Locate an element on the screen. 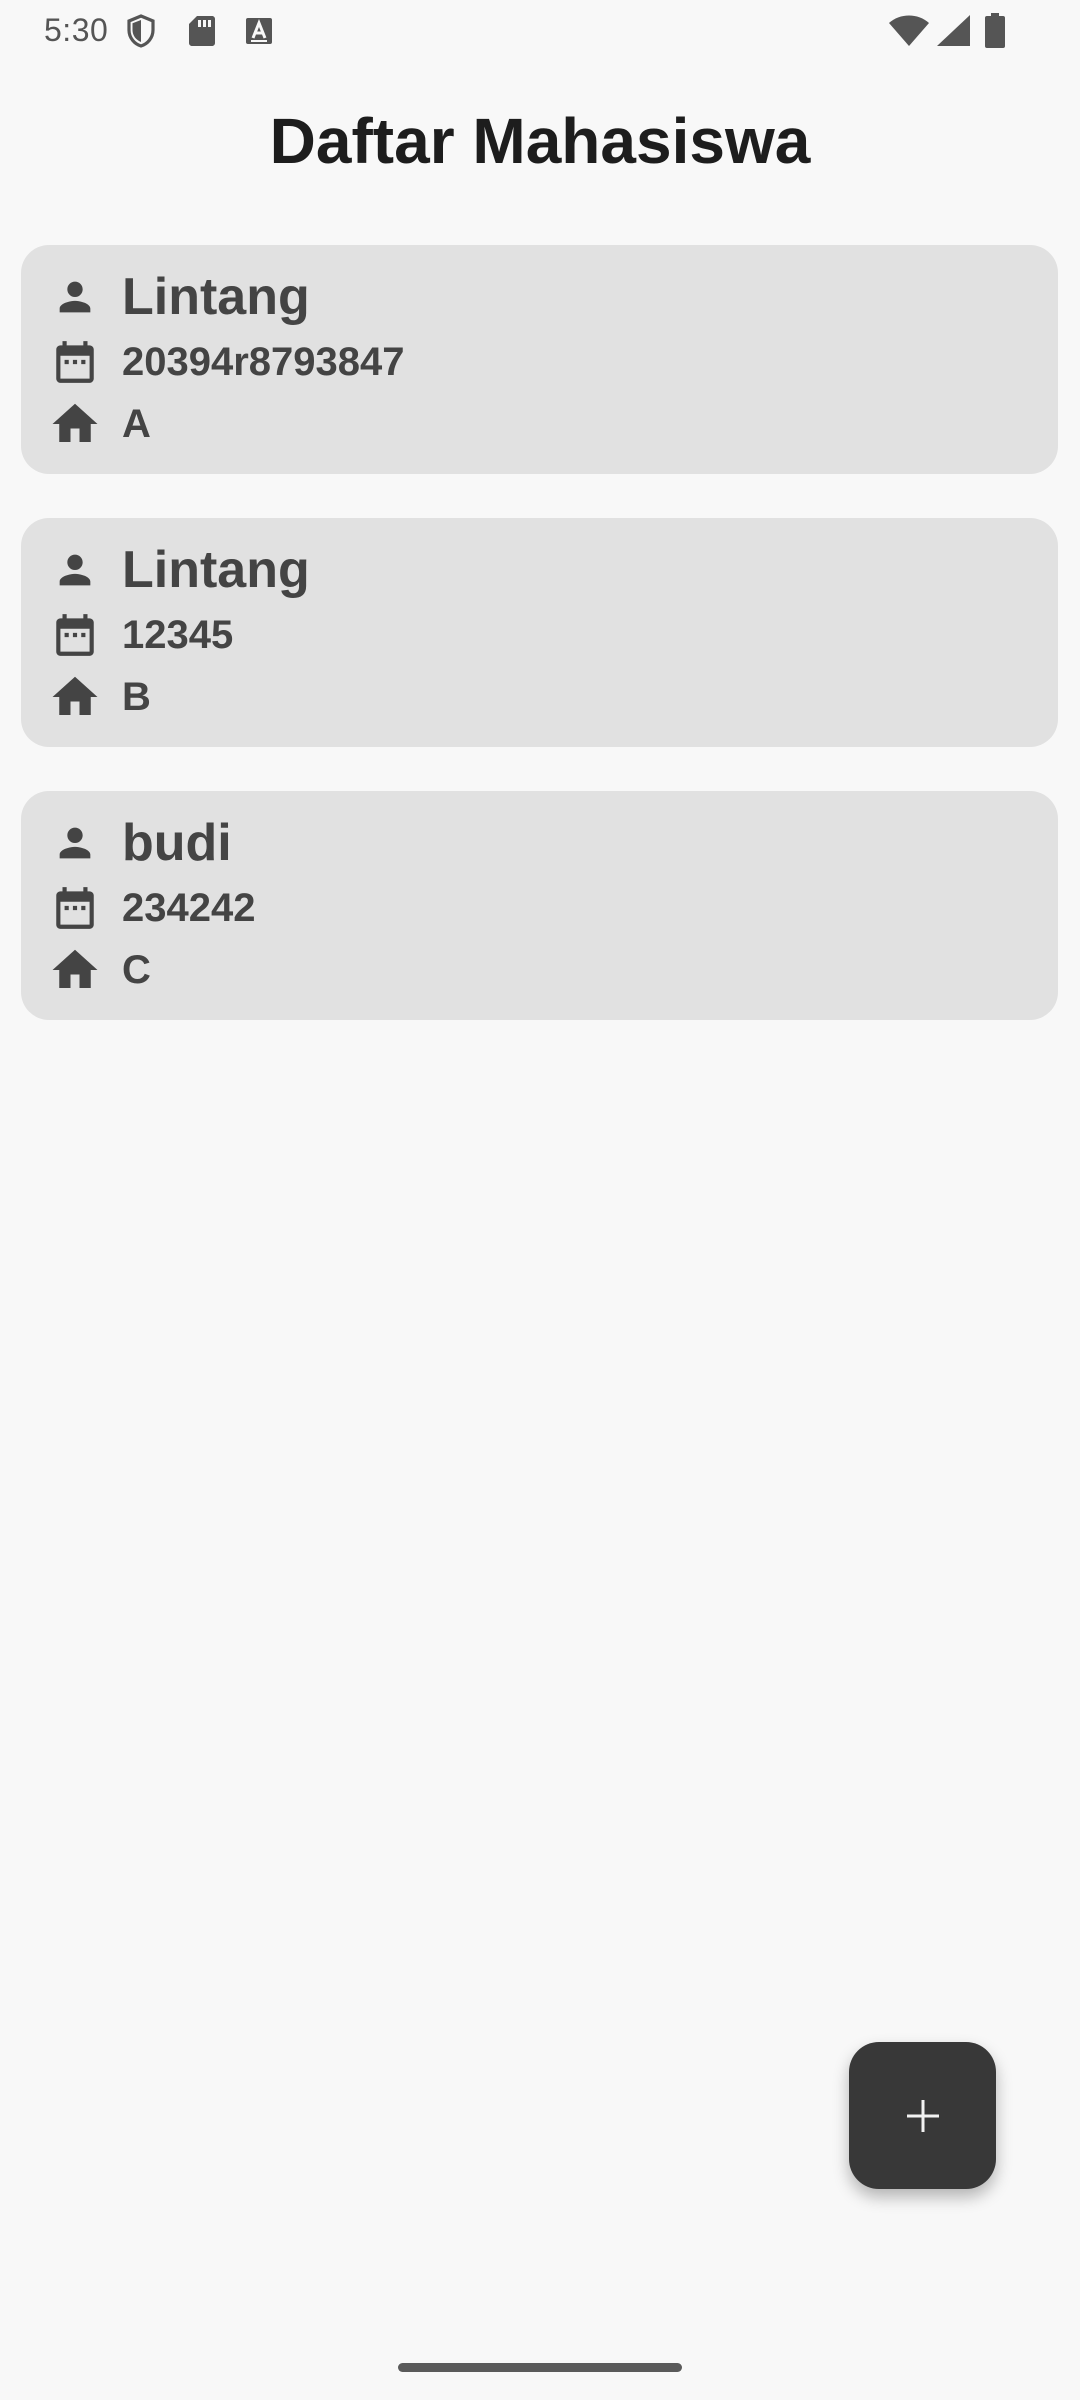 The image size is (1080, 2400). gesture-nav-bar is located at coordinates (540, 2367).